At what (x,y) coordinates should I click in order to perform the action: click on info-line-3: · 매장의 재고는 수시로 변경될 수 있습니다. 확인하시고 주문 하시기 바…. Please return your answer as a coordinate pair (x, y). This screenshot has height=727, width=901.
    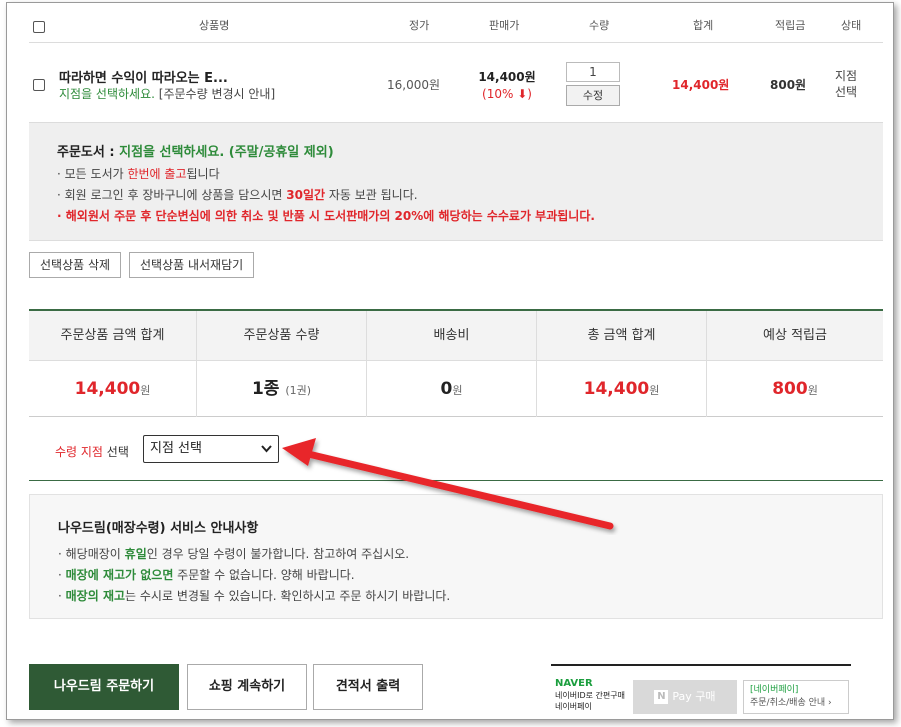
    Looking at the image, I should click on (254, 596).